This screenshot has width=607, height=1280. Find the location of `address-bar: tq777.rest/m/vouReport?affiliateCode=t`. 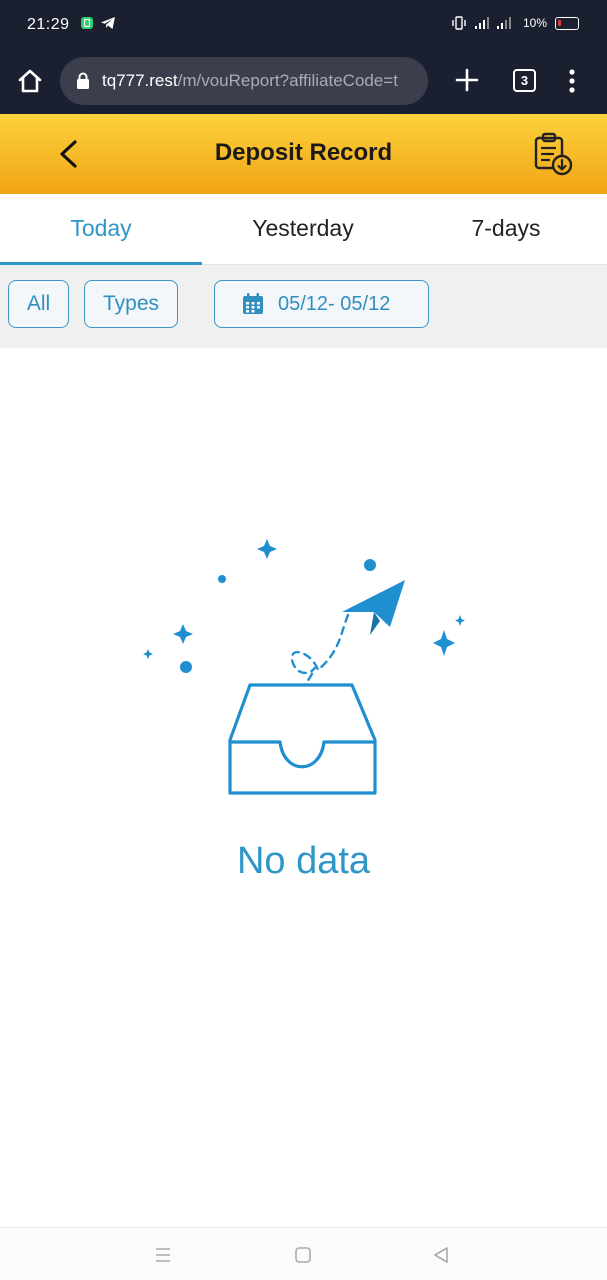

address-bar: tq777.rest/m/vouReport?affiliateCode=t is located at coordinates (244, 81).